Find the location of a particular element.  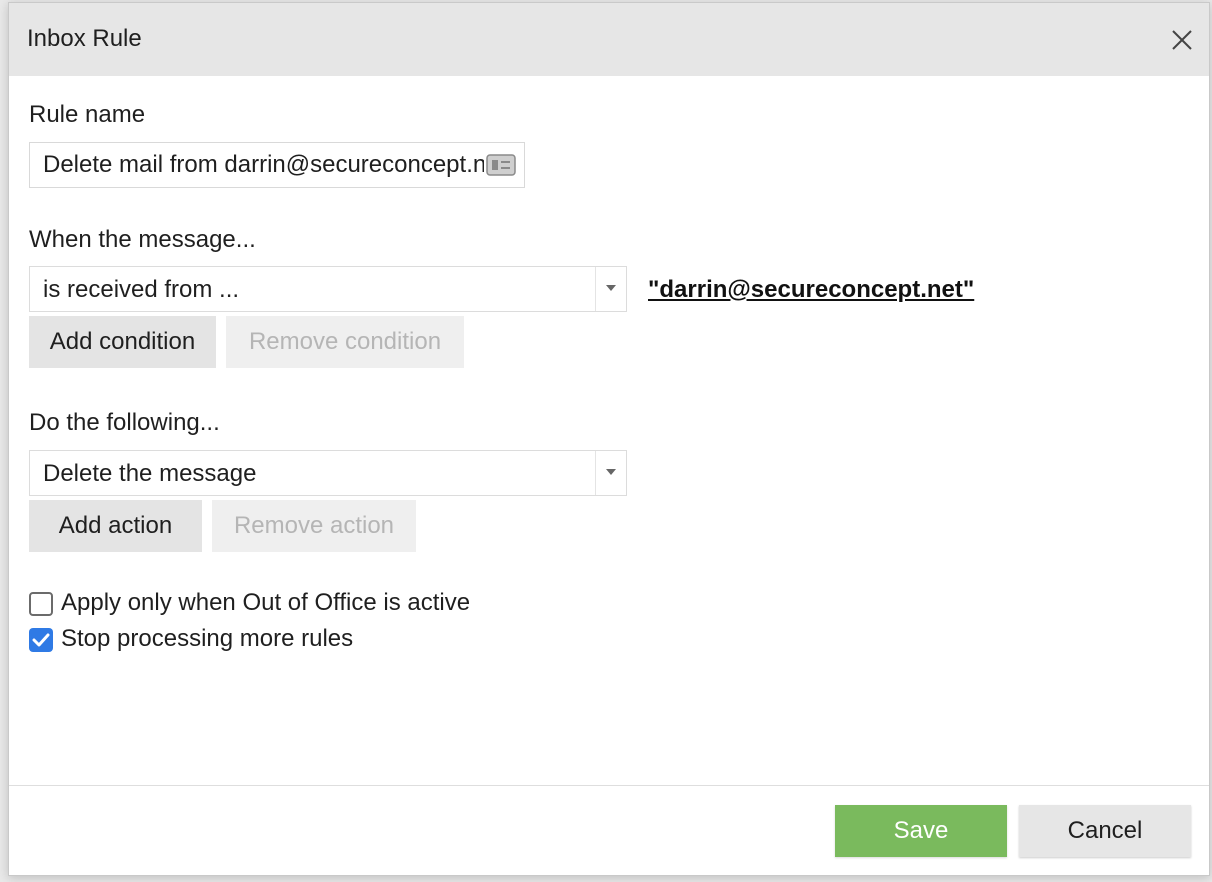

stop-processing-checkbox is located at coordinates (41, 640).